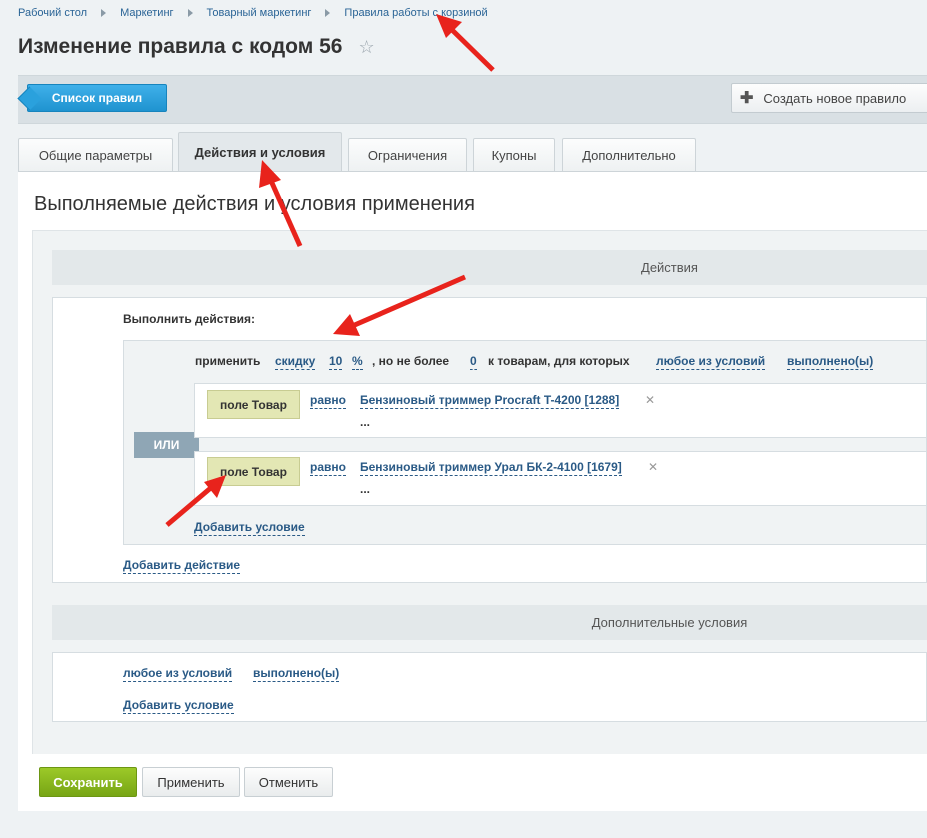  I want to click on max-discount-link: 0, so click(473, 362).